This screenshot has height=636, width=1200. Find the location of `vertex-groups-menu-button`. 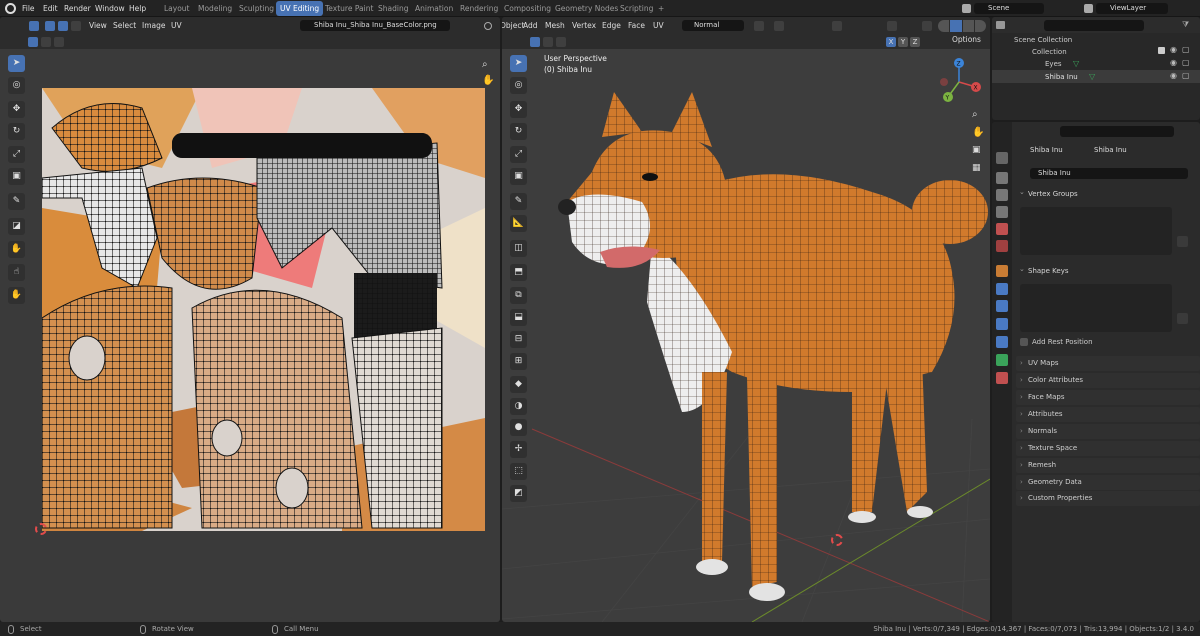

vertex-groups-menu-button is located at coordinates (1182, 241).